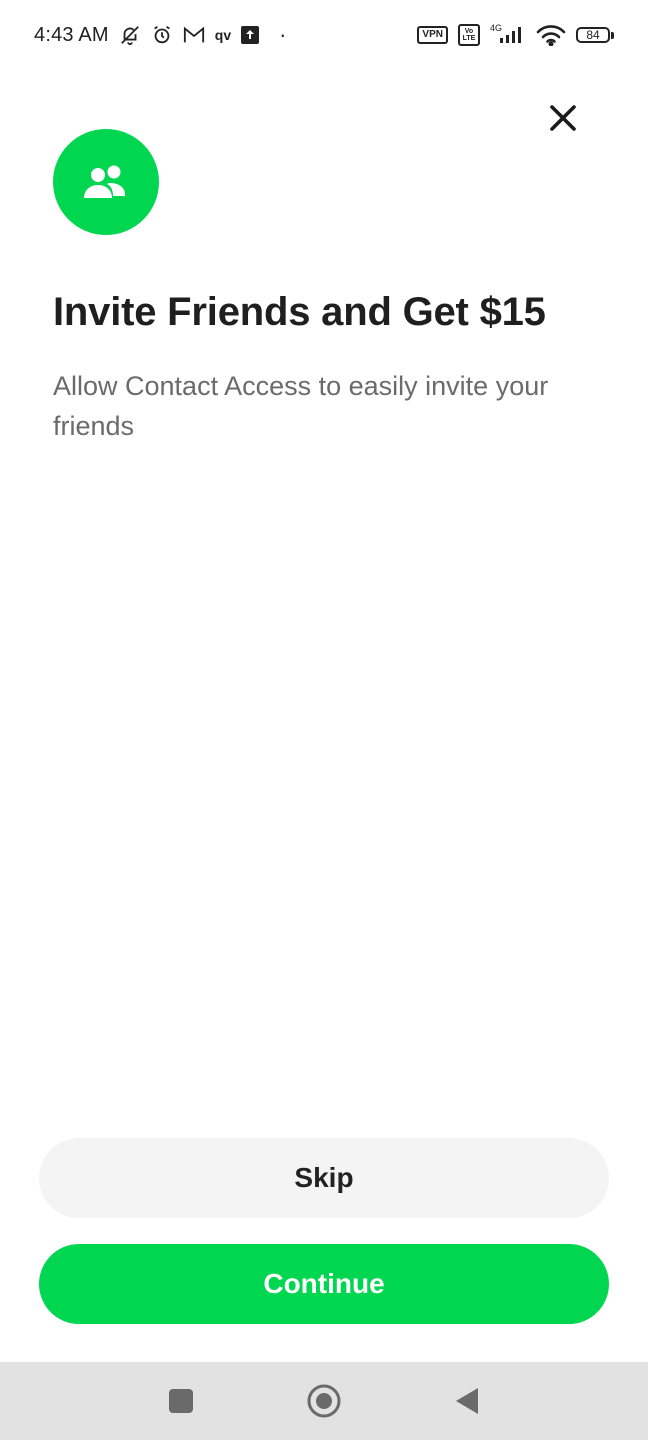 The width and height of the screenshot is (648, 1440). I want to click on vpn-badge: VPN, so click(432, 35).